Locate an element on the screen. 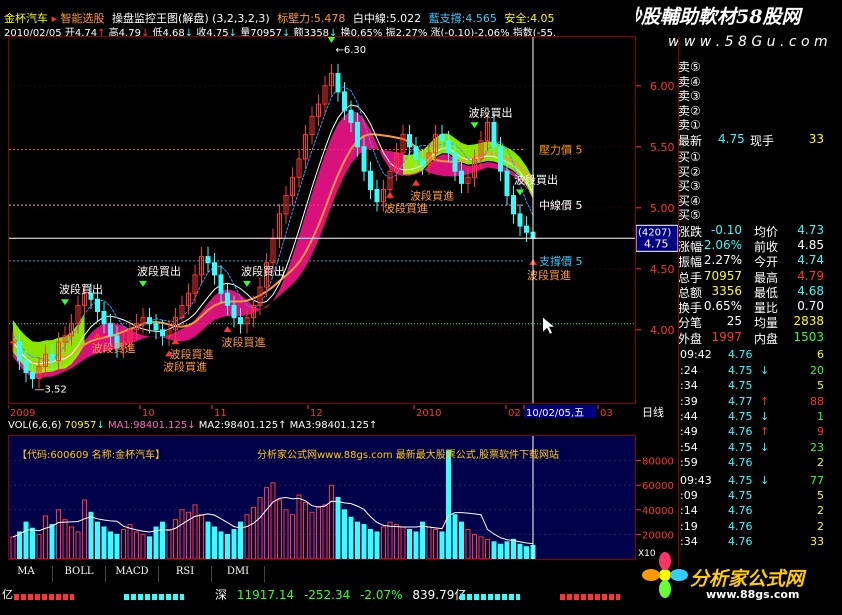 This screenshot has width=842, height=615. price-axis-svg: 6.005.505.004.504.00(4207)4.75 is located at coordinates (657, 208).